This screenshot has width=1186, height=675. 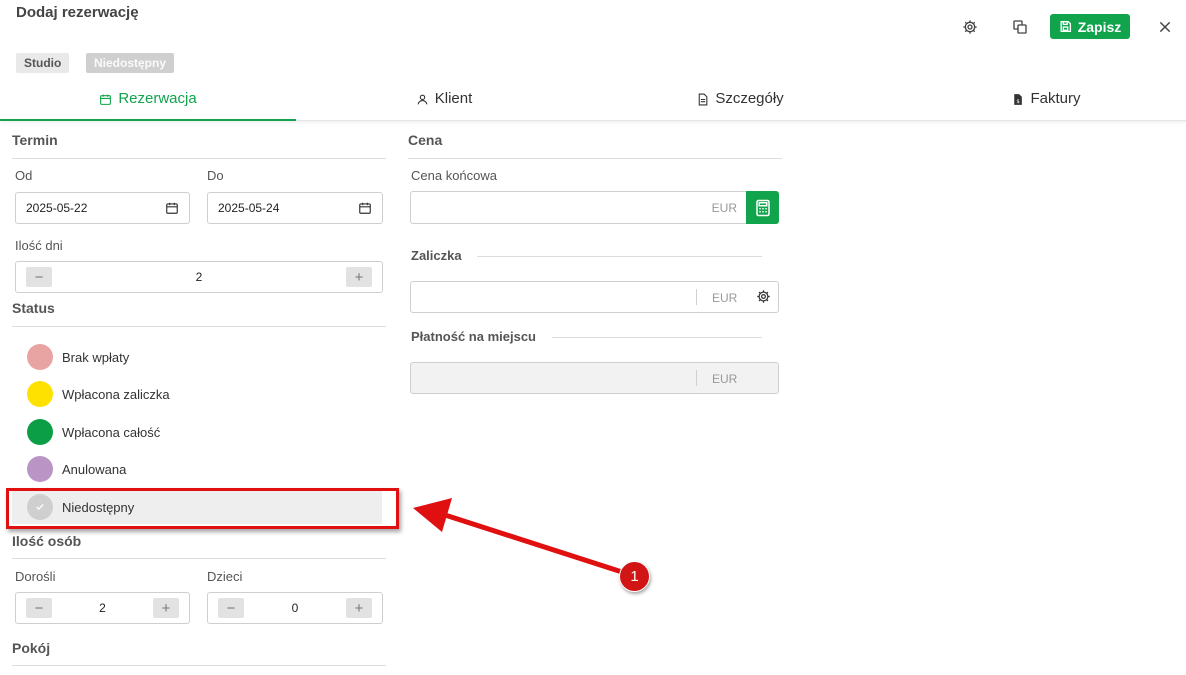 I want to click on deposit-label: Zaliczka, so click(x=436, y=255).